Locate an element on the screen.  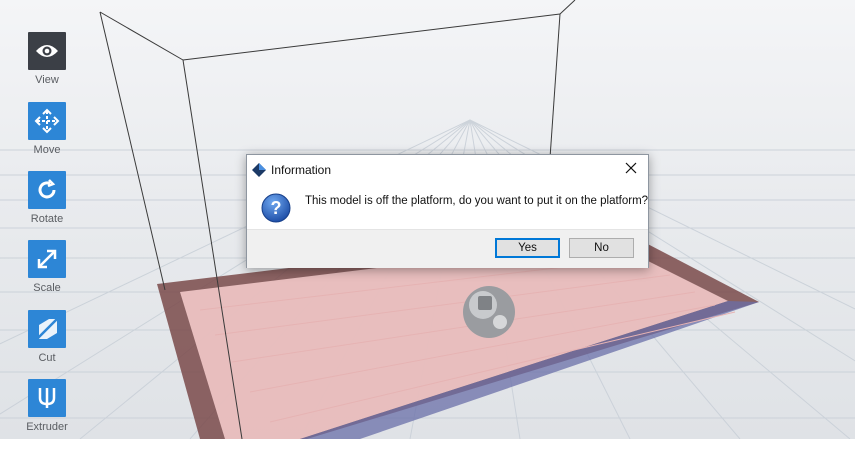
yes-button: Yes is located at coordinates (527, 248).